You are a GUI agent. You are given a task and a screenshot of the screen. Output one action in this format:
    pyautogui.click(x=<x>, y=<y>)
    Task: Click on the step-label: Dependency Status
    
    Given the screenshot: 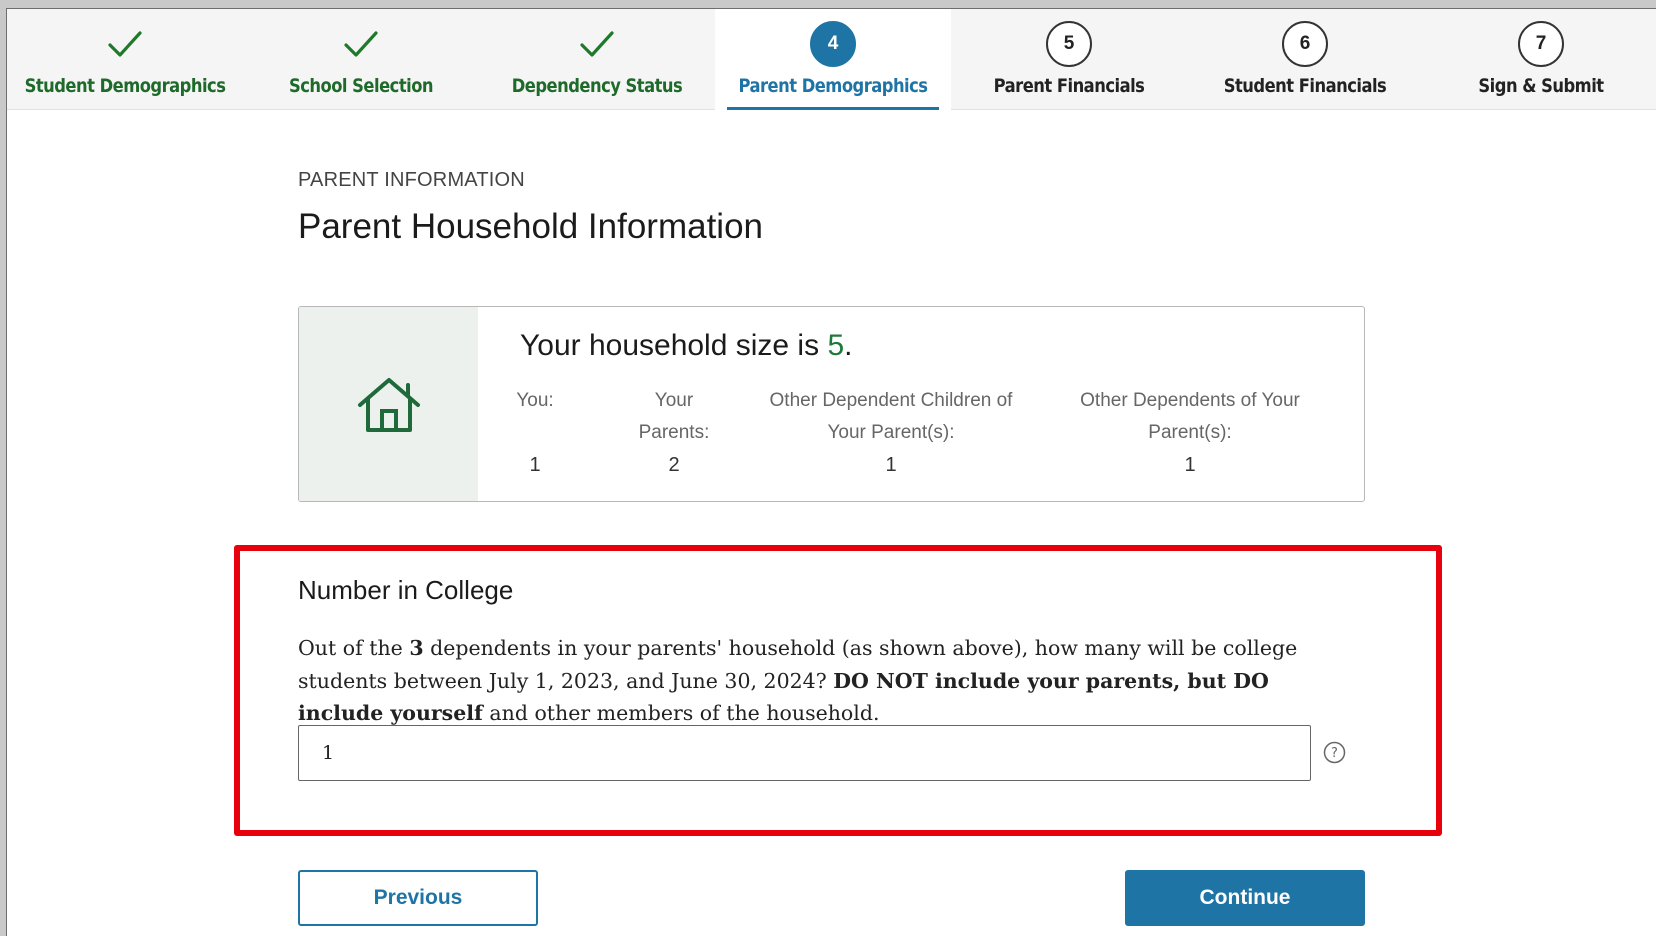 What is the action you would take?
    pyautogui.click(x=597, y=86)
    